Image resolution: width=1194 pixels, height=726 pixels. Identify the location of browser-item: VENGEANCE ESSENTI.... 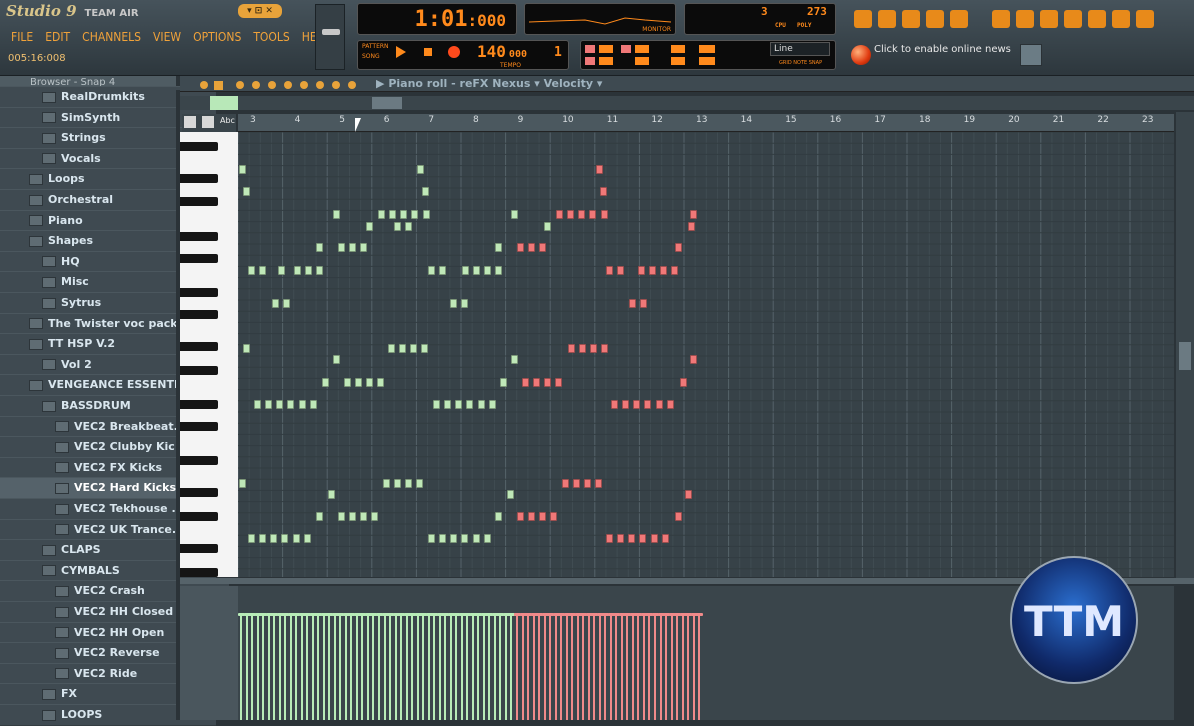
(101, 385).